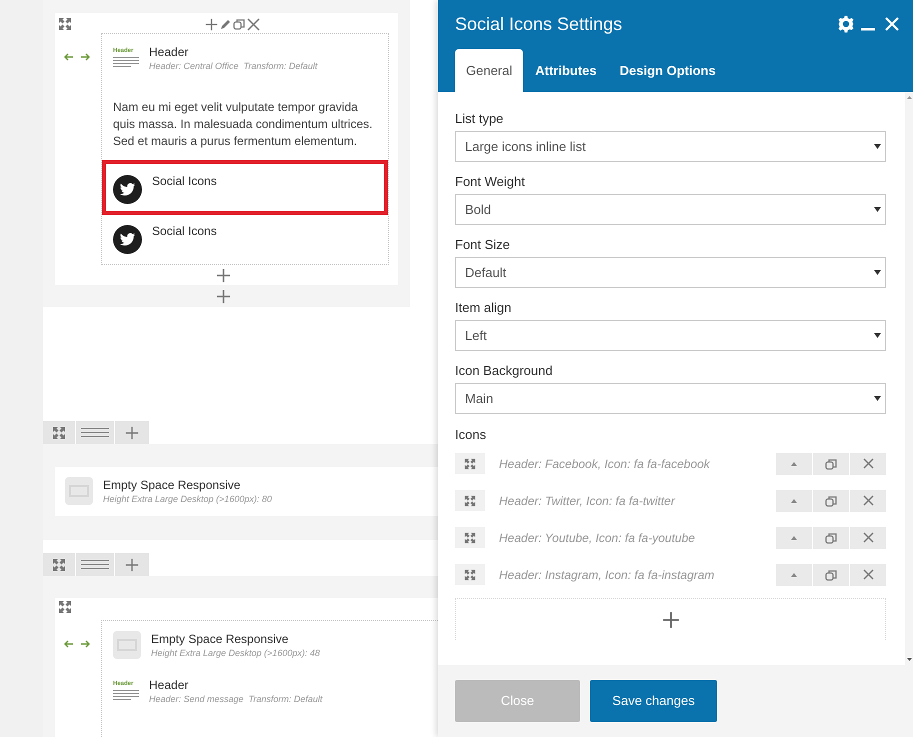 This screenshot has height=737, width=913. Describe the element at coordinates (607, 575) in the screenshot. I see `icon-item-label: Header: Instagram, Icon: fa fa-instagram` at that location.